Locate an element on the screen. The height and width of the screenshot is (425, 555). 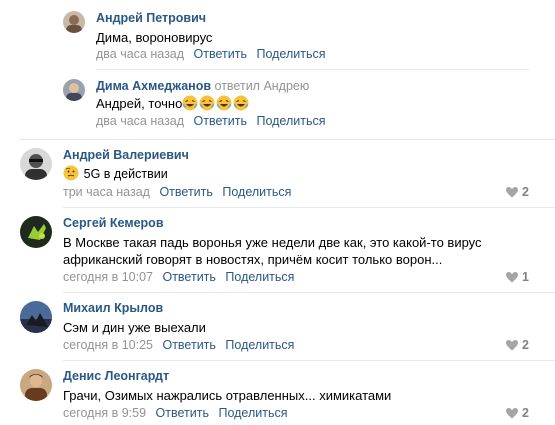
comment-time: сегодня в 10:25 is located at coordinates (108, 345).